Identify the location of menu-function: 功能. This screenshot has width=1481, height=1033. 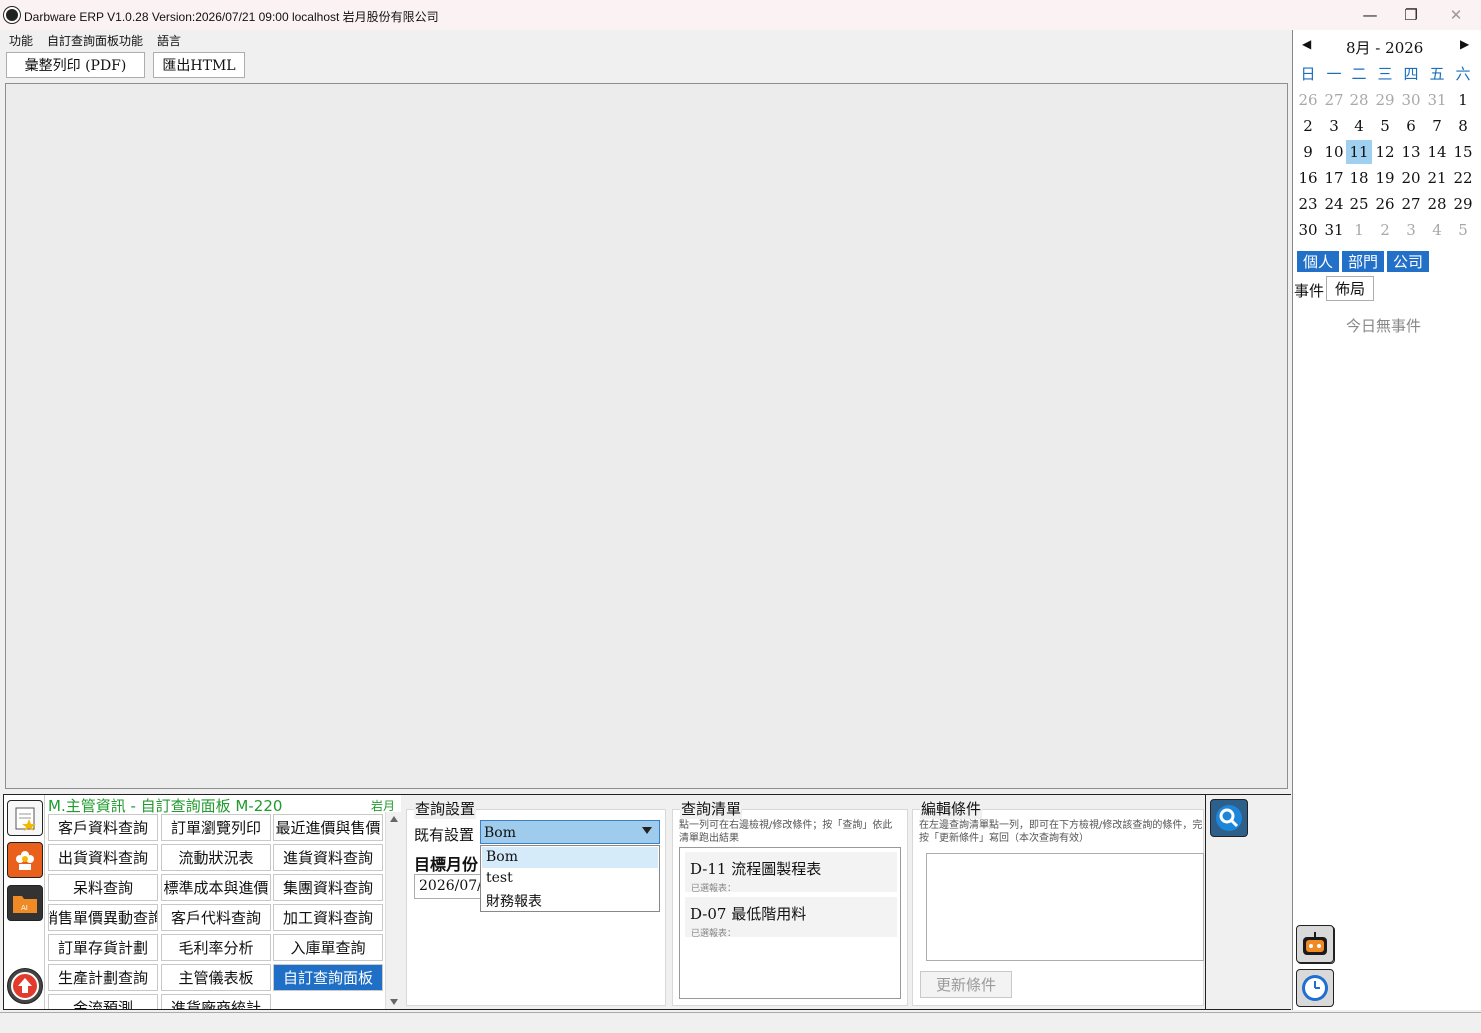
(21, 40).